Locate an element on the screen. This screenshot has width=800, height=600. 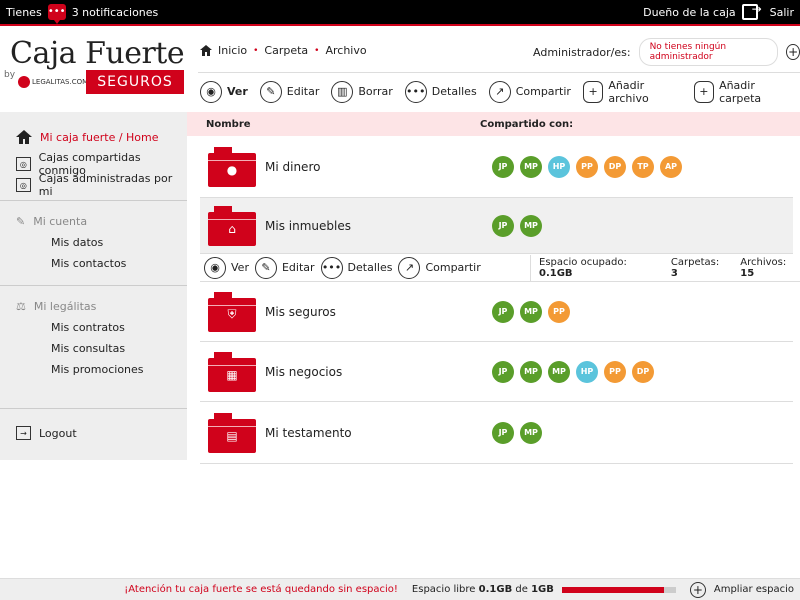
share-arrow-icon: ↗ is located at coordinates (499, 91).